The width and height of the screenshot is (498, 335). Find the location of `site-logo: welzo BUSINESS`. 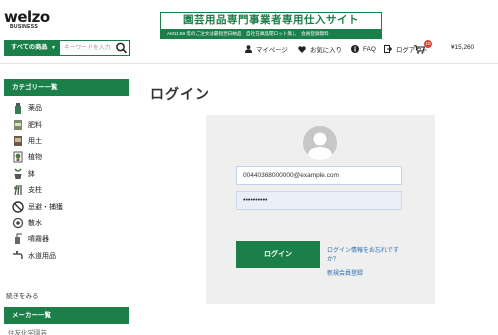

site-logo: welzo BUSINESS is located at coordinates (27, 19).